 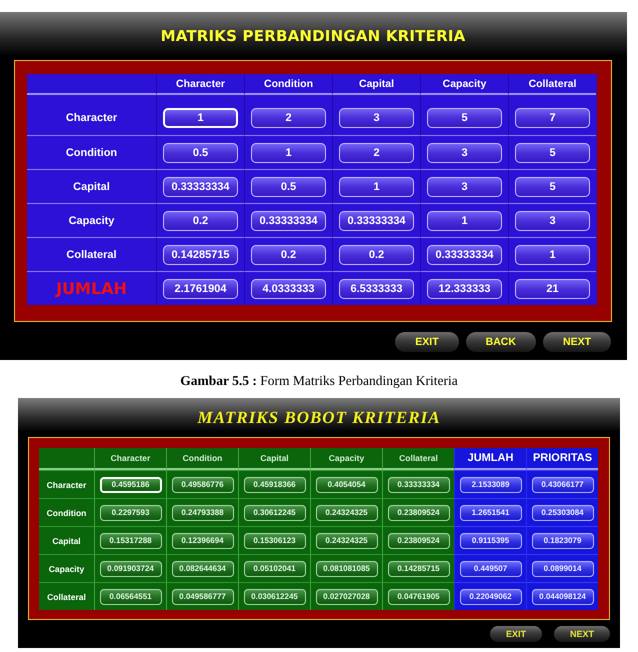 What do you see at coordinates (131, 568) in the screenshot?
I see `value-field: 0.091903724` at bounding box center [131, 568].